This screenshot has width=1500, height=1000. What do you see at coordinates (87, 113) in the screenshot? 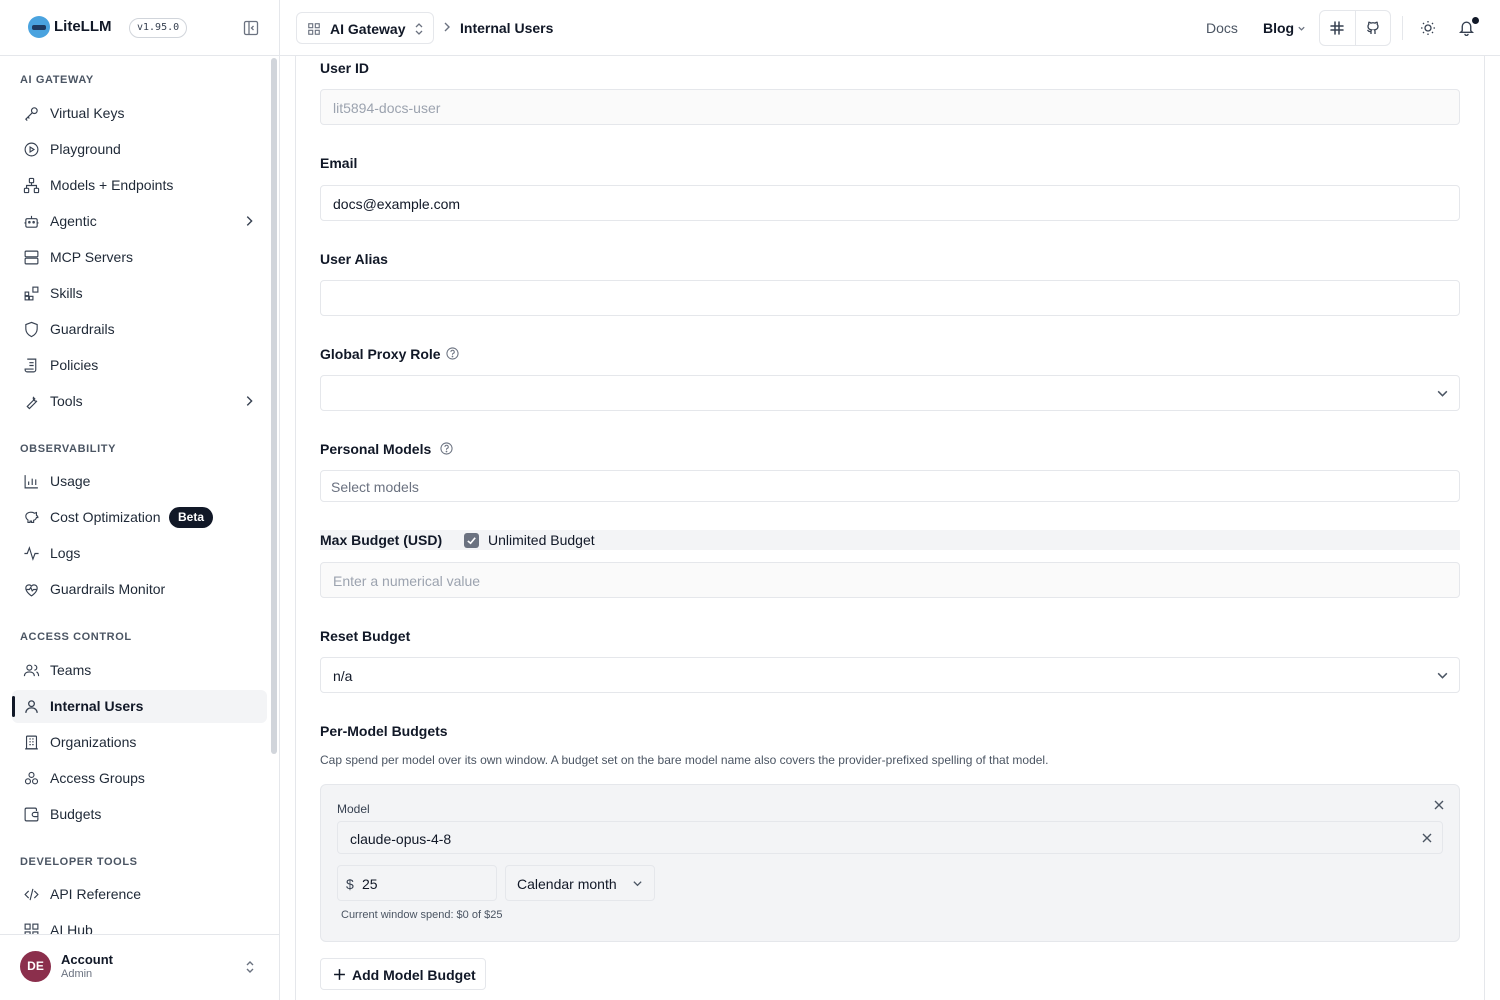
I see `sidebar-item-label: Virtual Keys` at bounding box center [87, 113].